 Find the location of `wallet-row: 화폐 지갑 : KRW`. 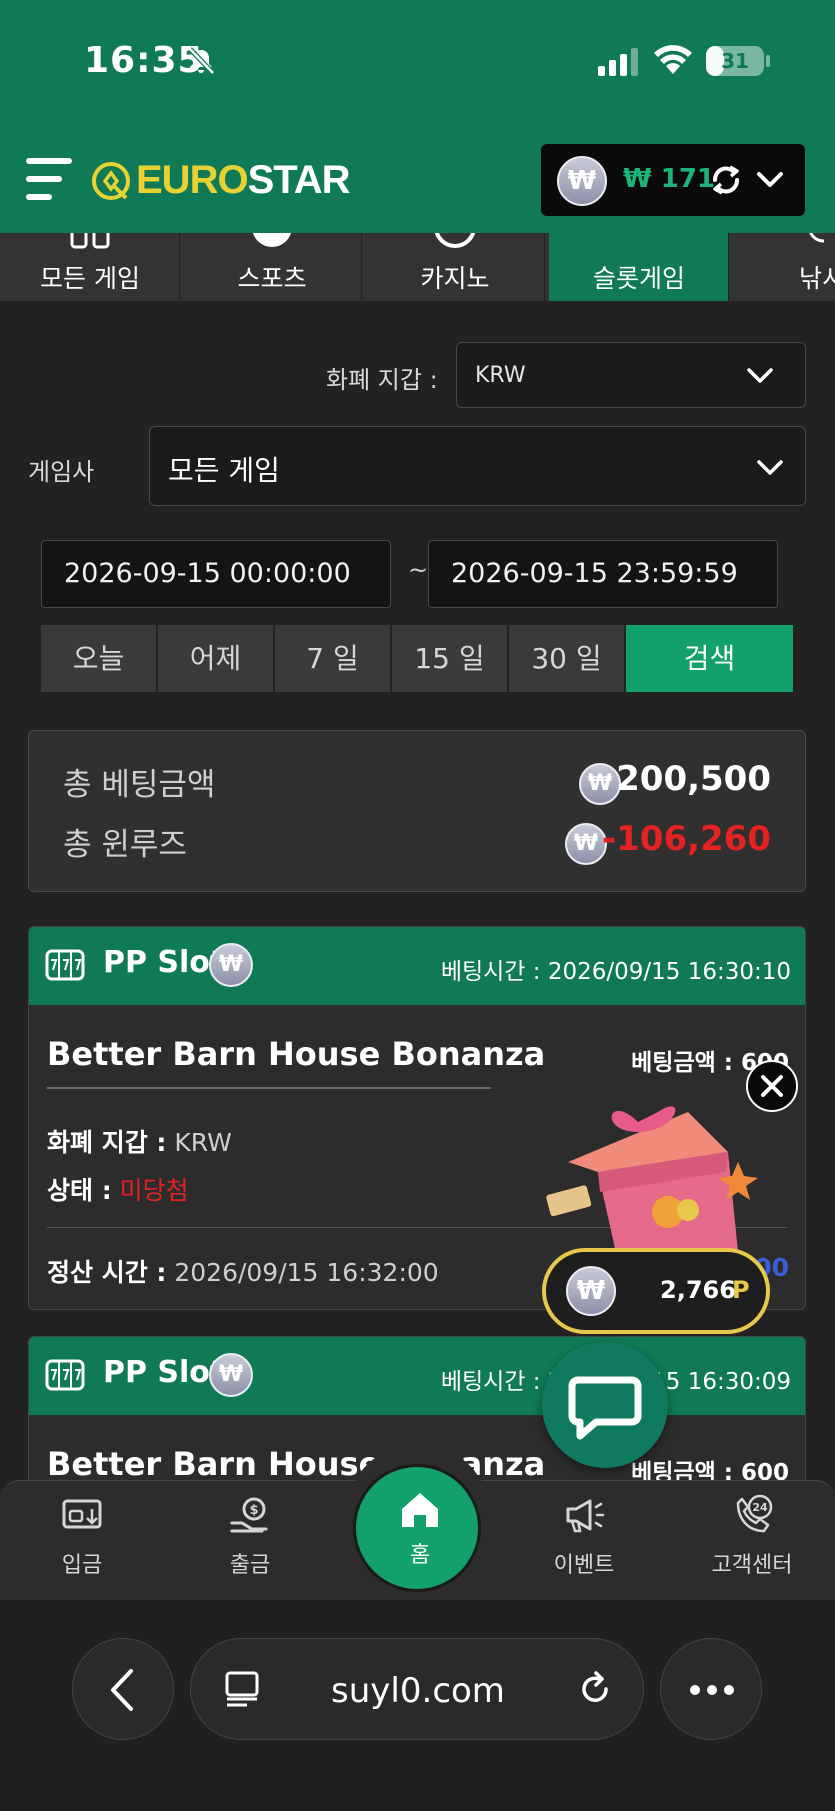

wallet-row: 화폐 지갑 : KRW is located at coordinates (139, 1141).